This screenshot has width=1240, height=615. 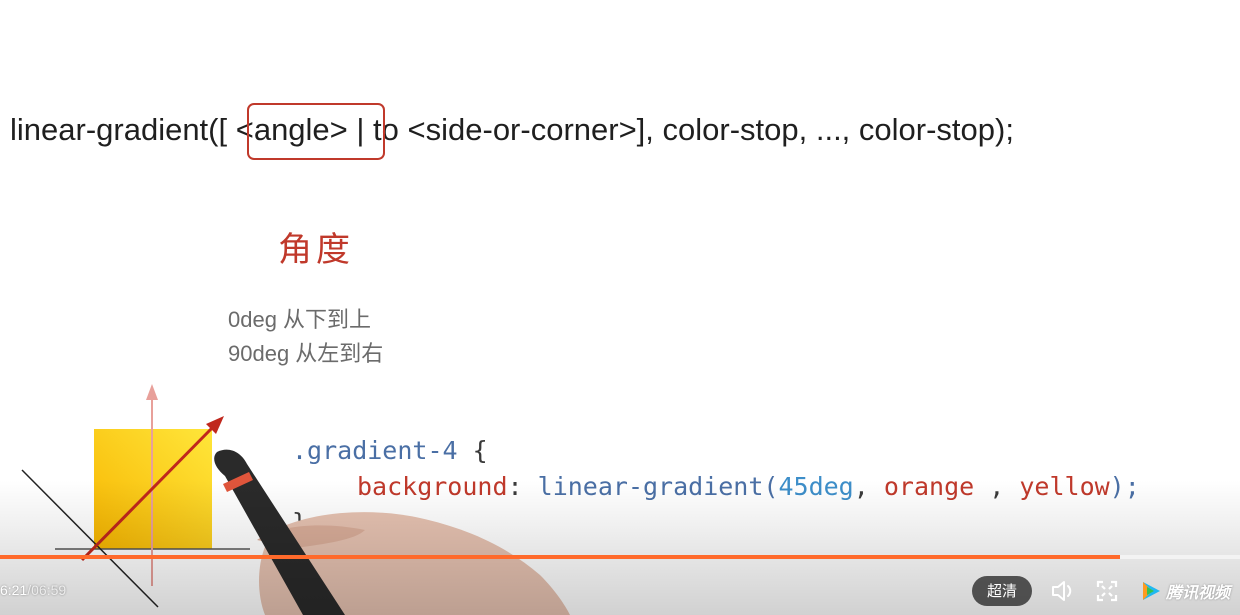 I want to click on angle-highlight-box, so click(x=316, y=131).